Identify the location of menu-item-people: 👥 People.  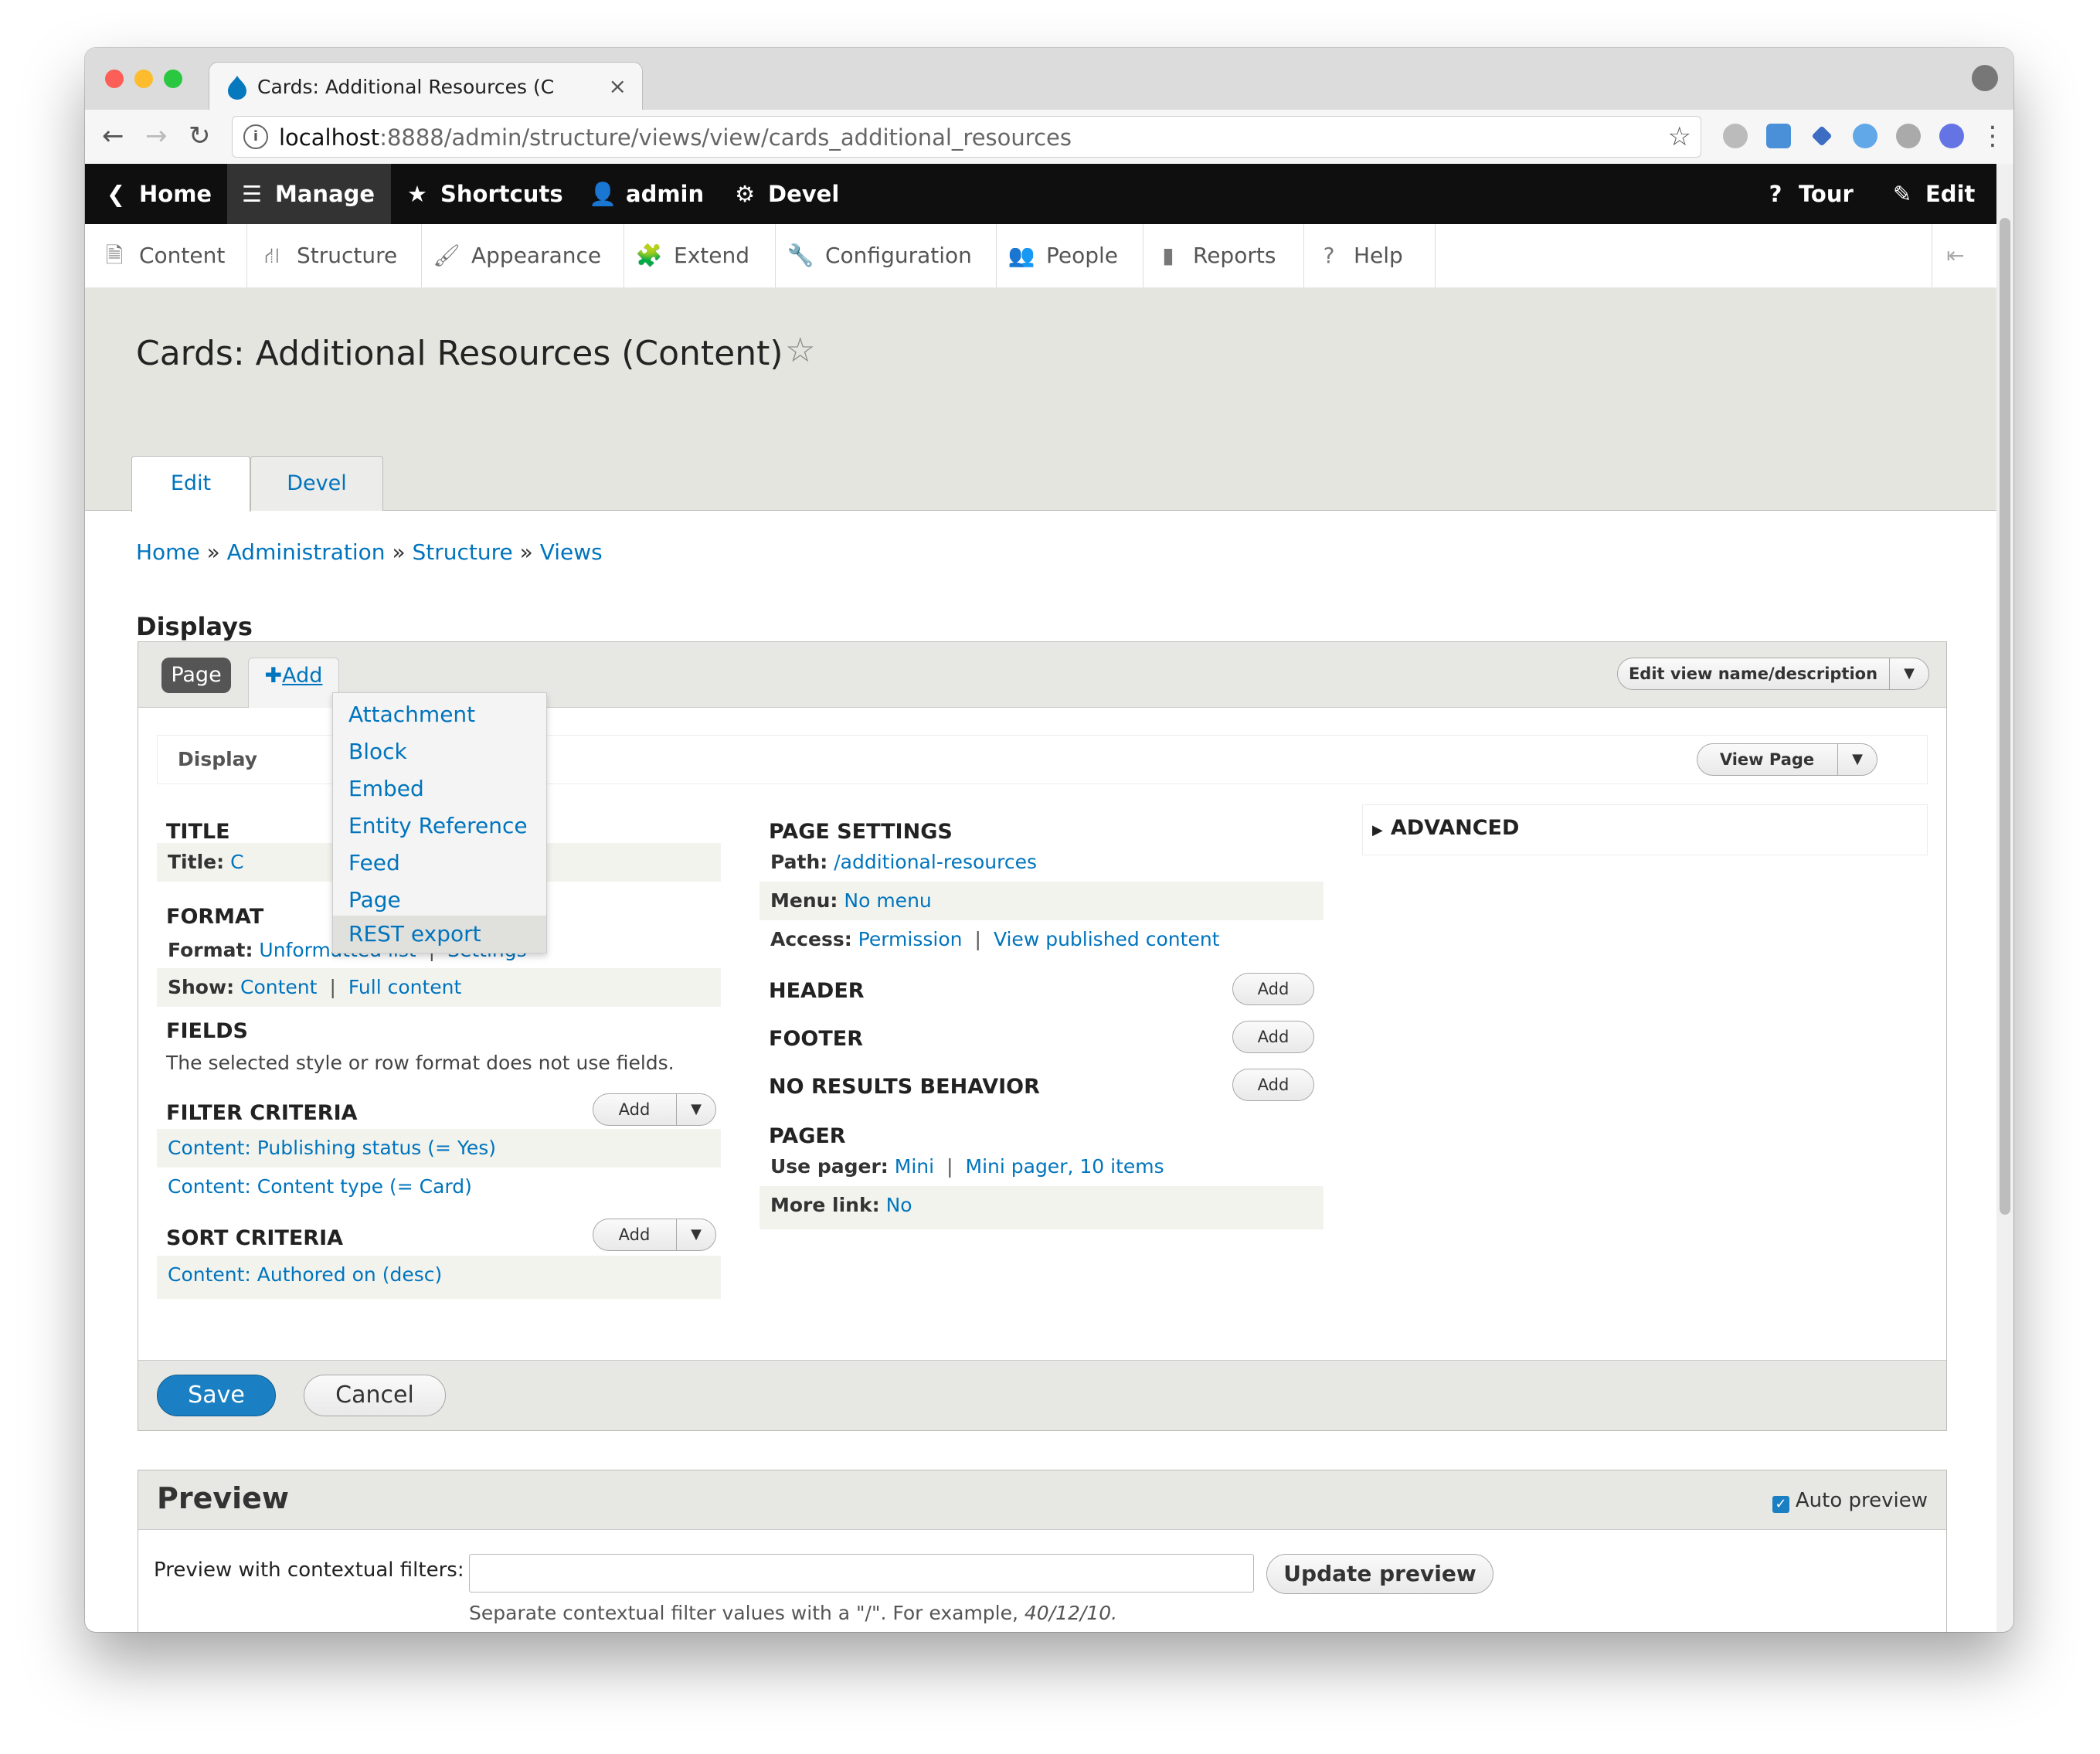
(1070, 255).